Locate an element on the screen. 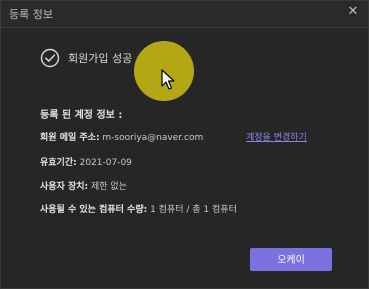 The height and width of the screenshot is (289, 369). email-value: m-sooriya@naver.com is located at coordinates (153, 138).